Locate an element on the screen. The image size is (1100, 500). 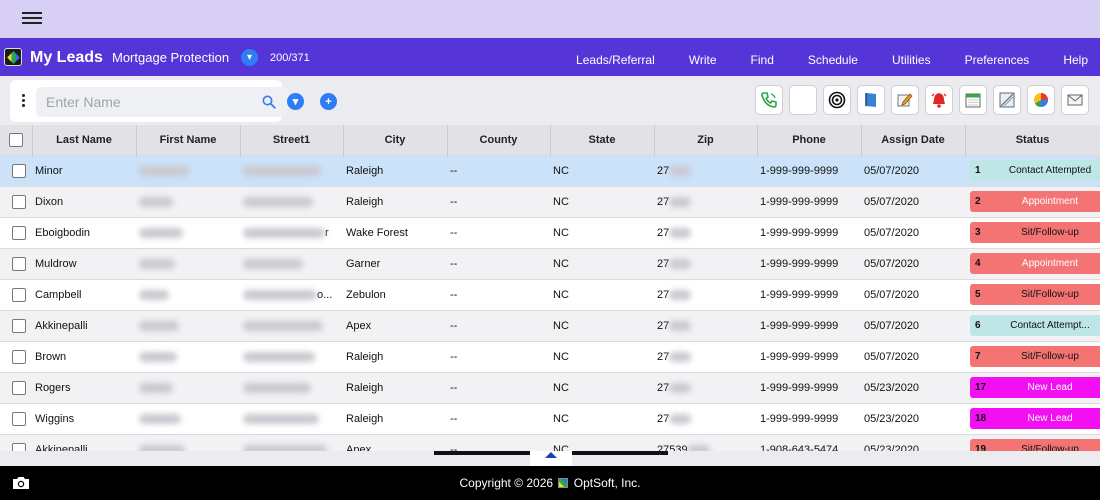
image-button is located at coordinates (1007, 100).